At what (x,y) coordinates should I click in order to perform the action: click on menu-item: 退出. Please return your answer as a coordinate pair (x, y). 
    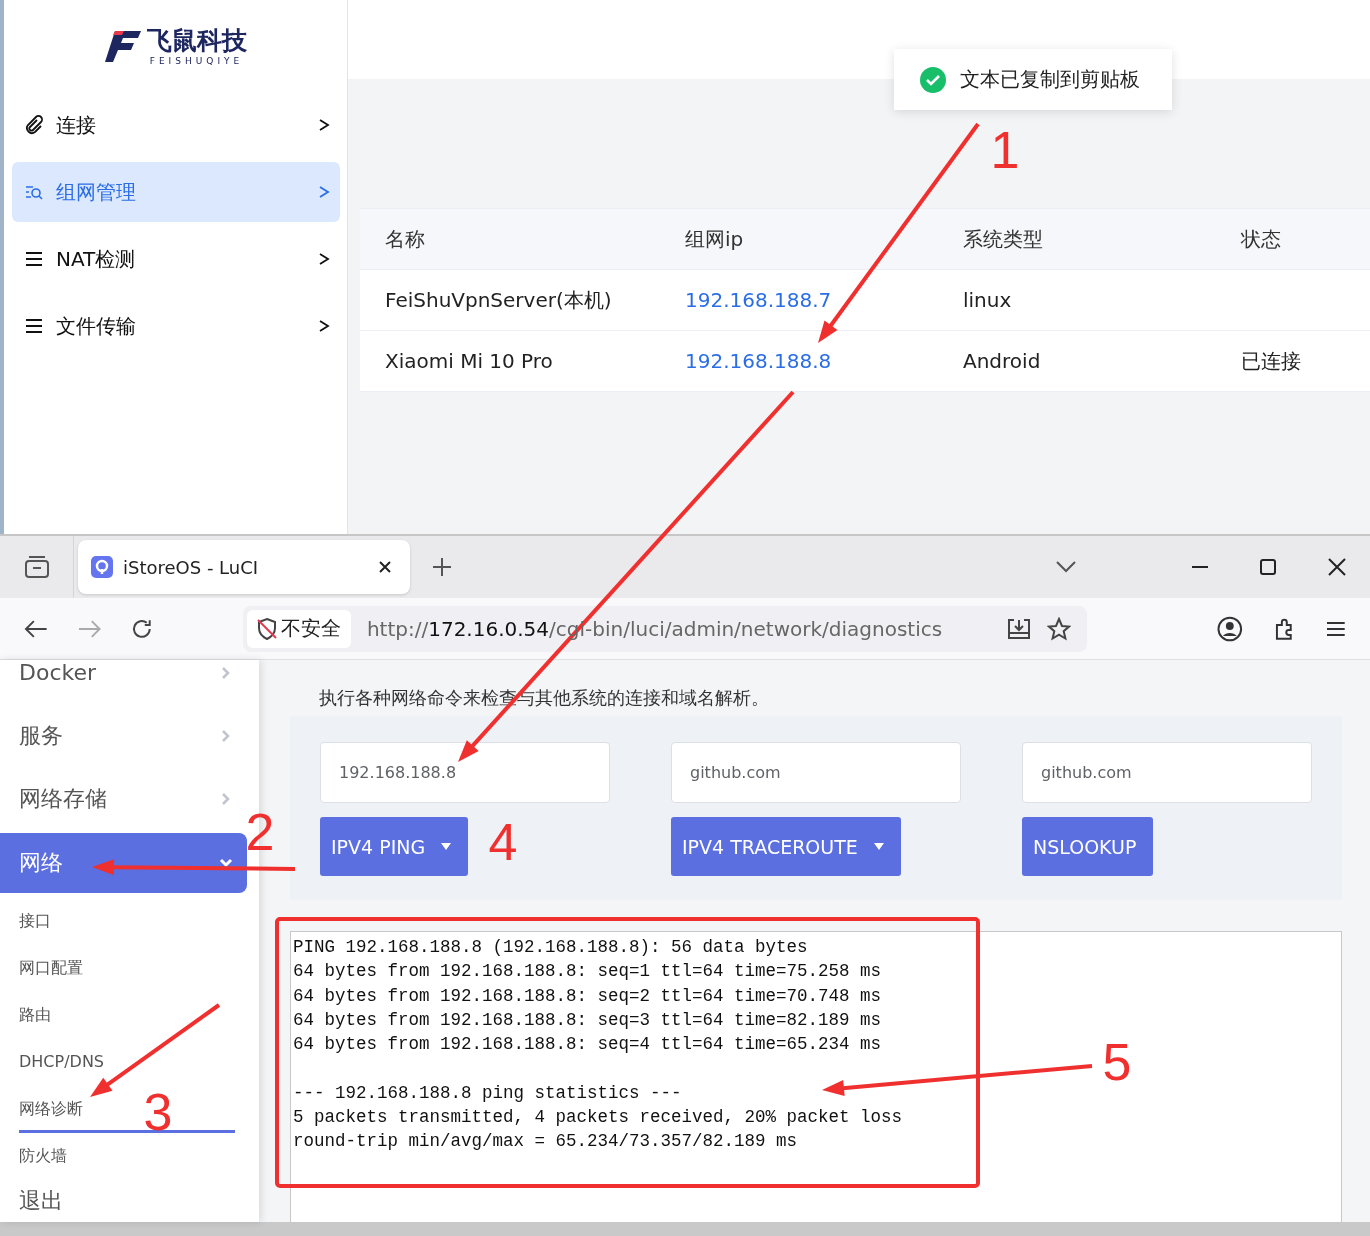
    Looking at the image, I should click on (129, 1201).